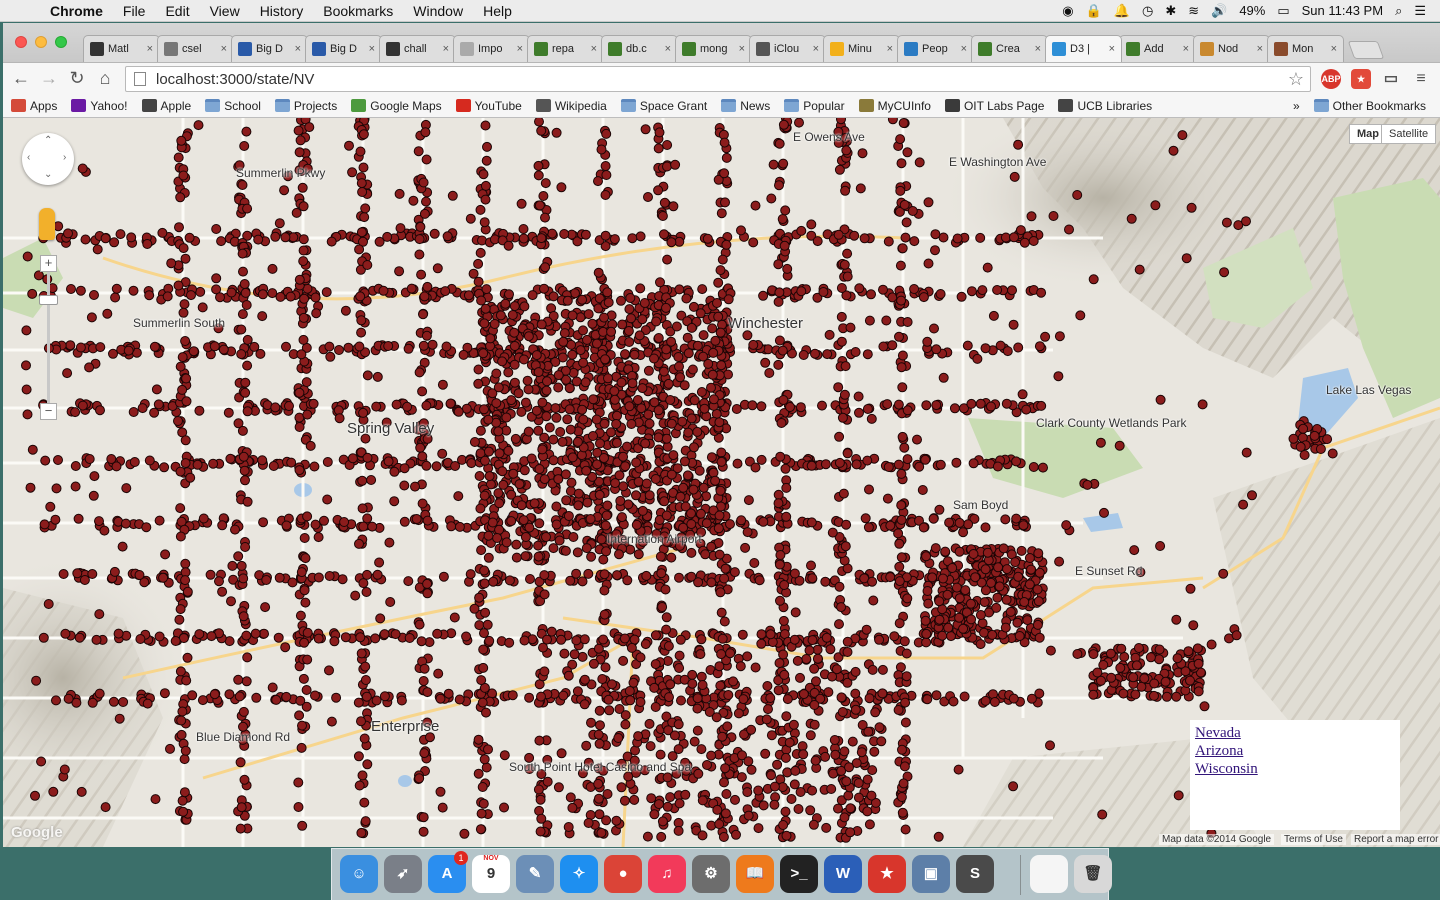 This screenshot has width=1440, height=900. I want to click on adblock-plus-icon: ABP, so click(1331, 79).